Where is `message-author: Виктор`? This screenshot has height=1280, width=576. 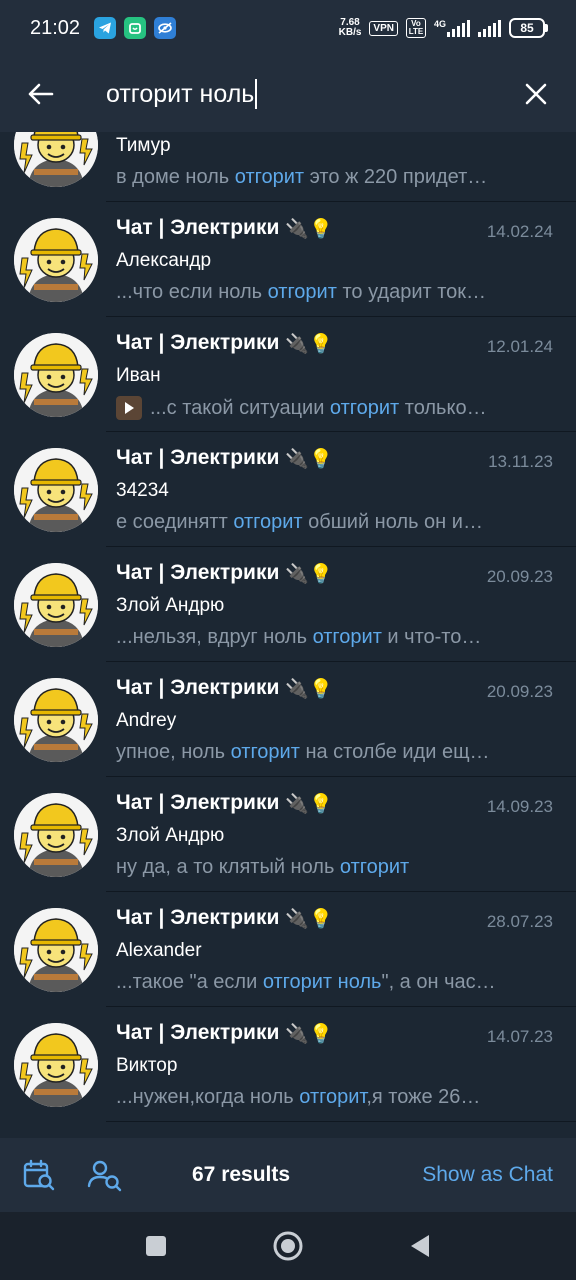 message-author: Виктор is located at coordinates (147, 1065).